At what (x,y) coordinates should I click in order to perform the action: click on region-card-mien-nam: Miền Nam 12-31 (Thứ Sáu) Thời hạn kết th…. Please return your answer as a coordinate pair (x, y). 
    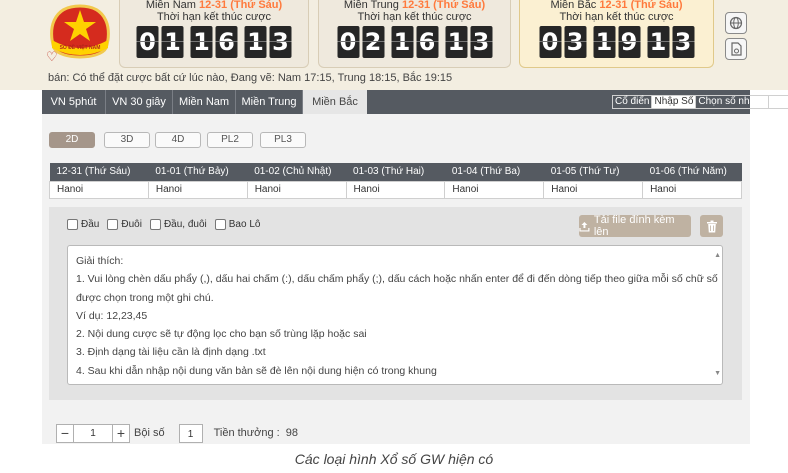
    Looking at the image, I should click on (214, 34).